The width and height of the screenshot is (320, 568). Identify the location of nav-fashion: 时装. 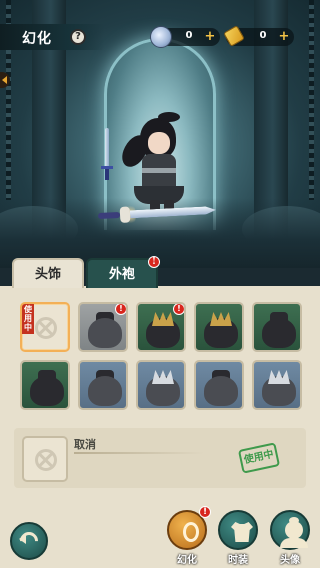
(238, 538).